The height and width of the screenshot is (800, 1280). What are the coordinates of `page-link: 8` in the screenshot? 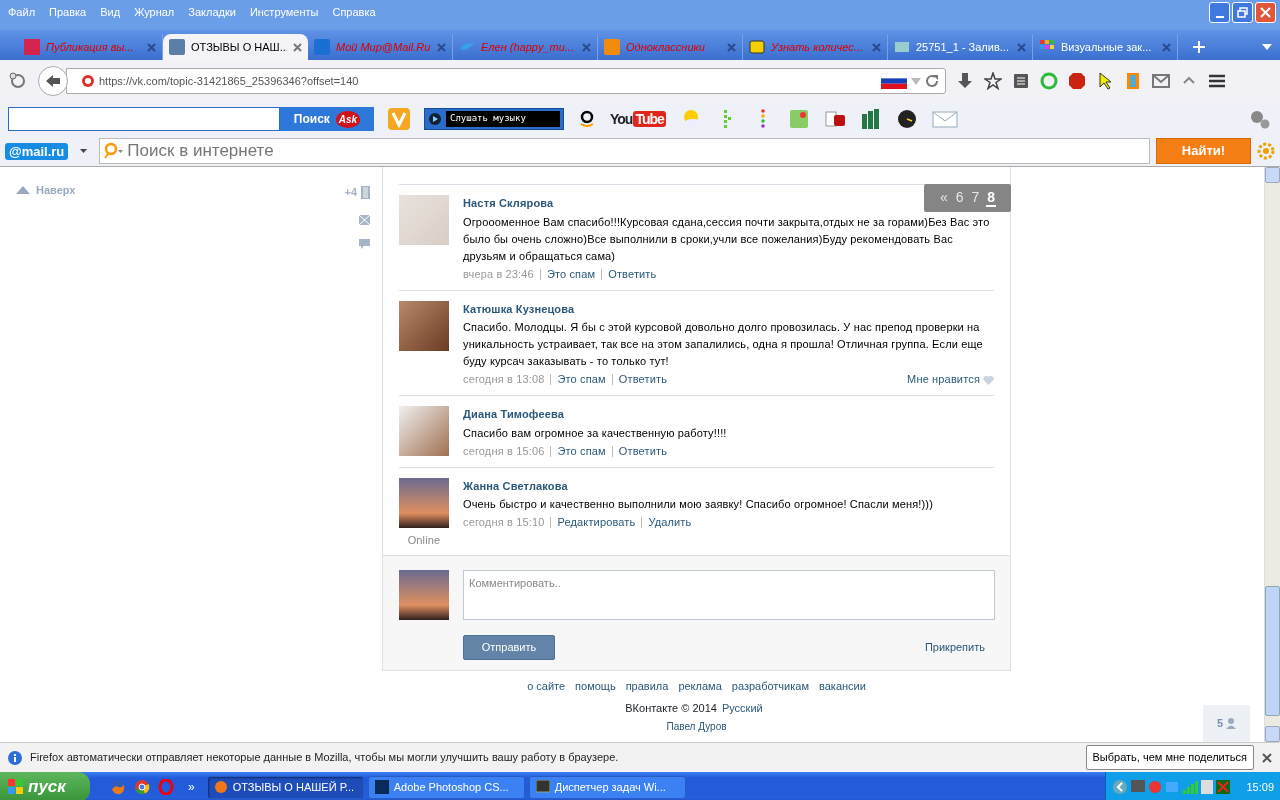 It's located at (991, 198).